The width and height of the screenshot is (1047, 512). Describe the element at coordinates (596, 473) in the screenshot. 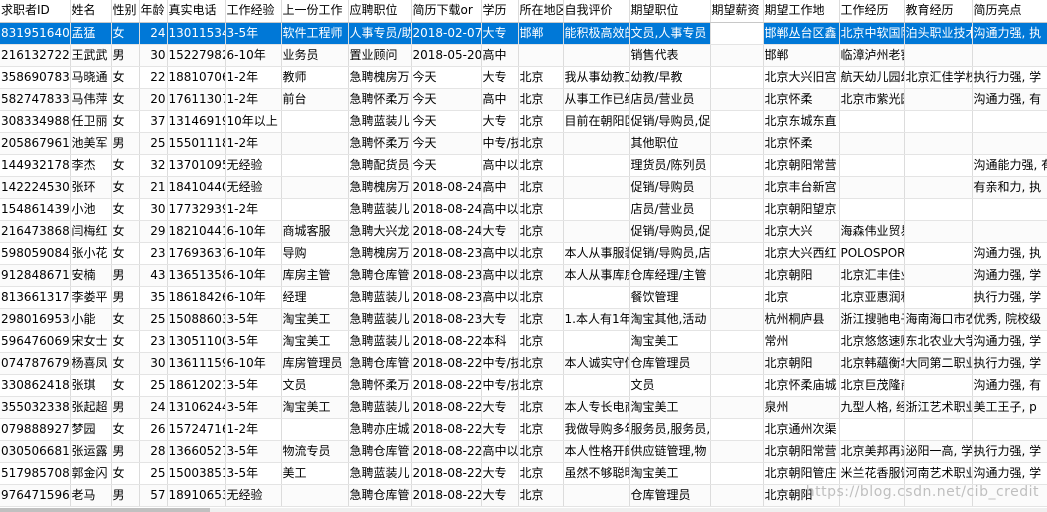

I see `table-cell: 虽然不够聪明` at that location.